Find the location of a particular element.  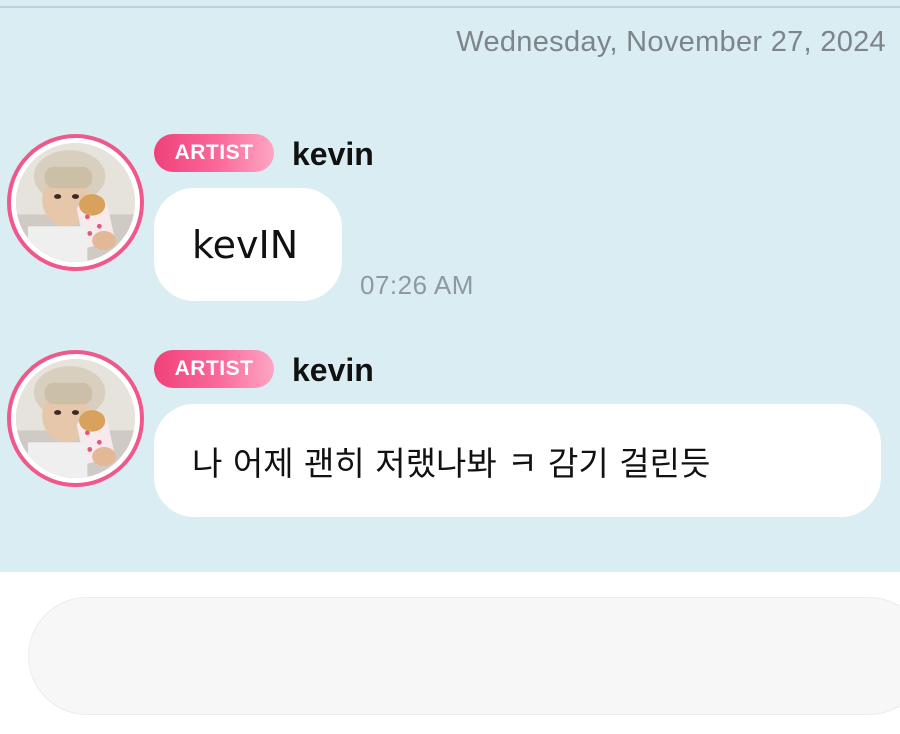

message-text: 나 어제 괜히 저랬나봐 ㅋ 감기 걸린듯 is located at coordinates (451, 463).